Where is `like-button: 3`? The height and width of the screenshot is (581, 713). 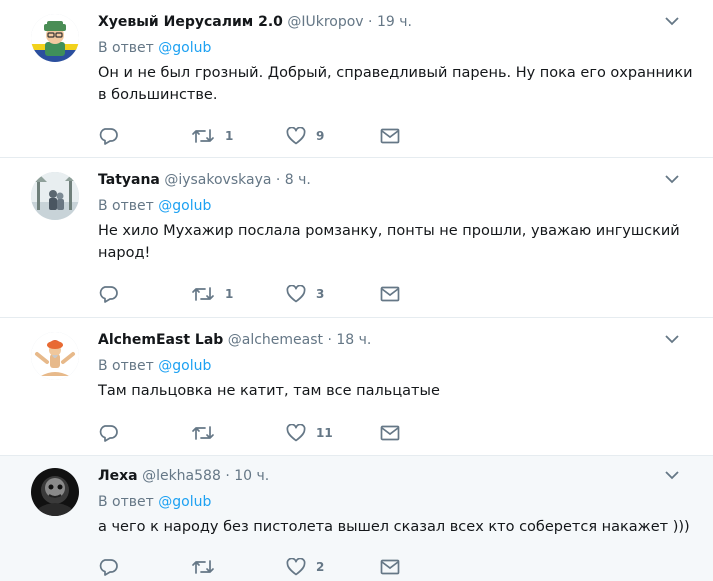 like-button: 3 is located at coordinates (305, 294).